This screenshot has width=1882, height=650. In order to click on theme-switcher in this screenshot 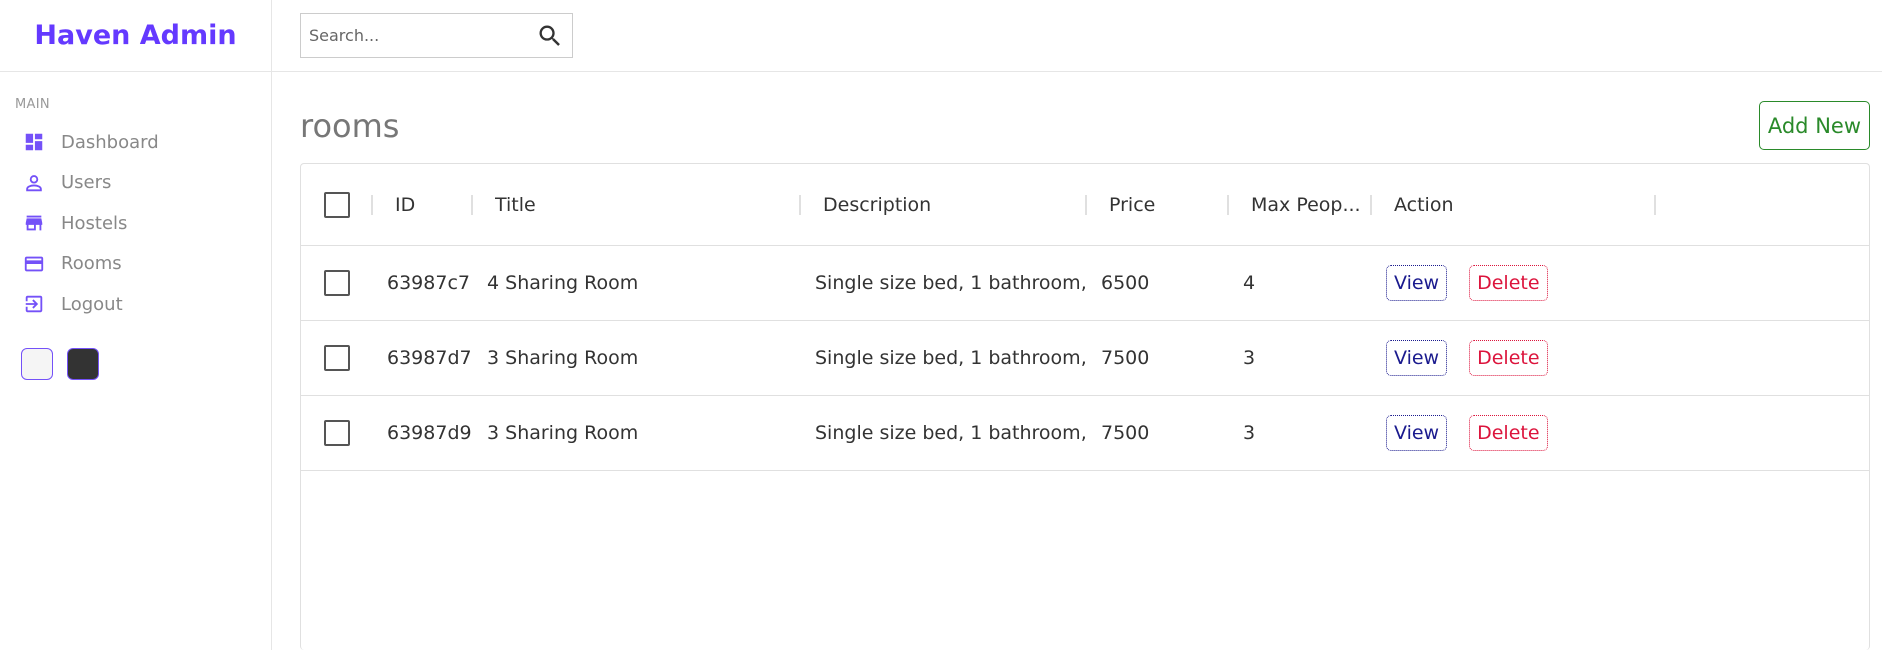, I will do `click(146, 363)`.